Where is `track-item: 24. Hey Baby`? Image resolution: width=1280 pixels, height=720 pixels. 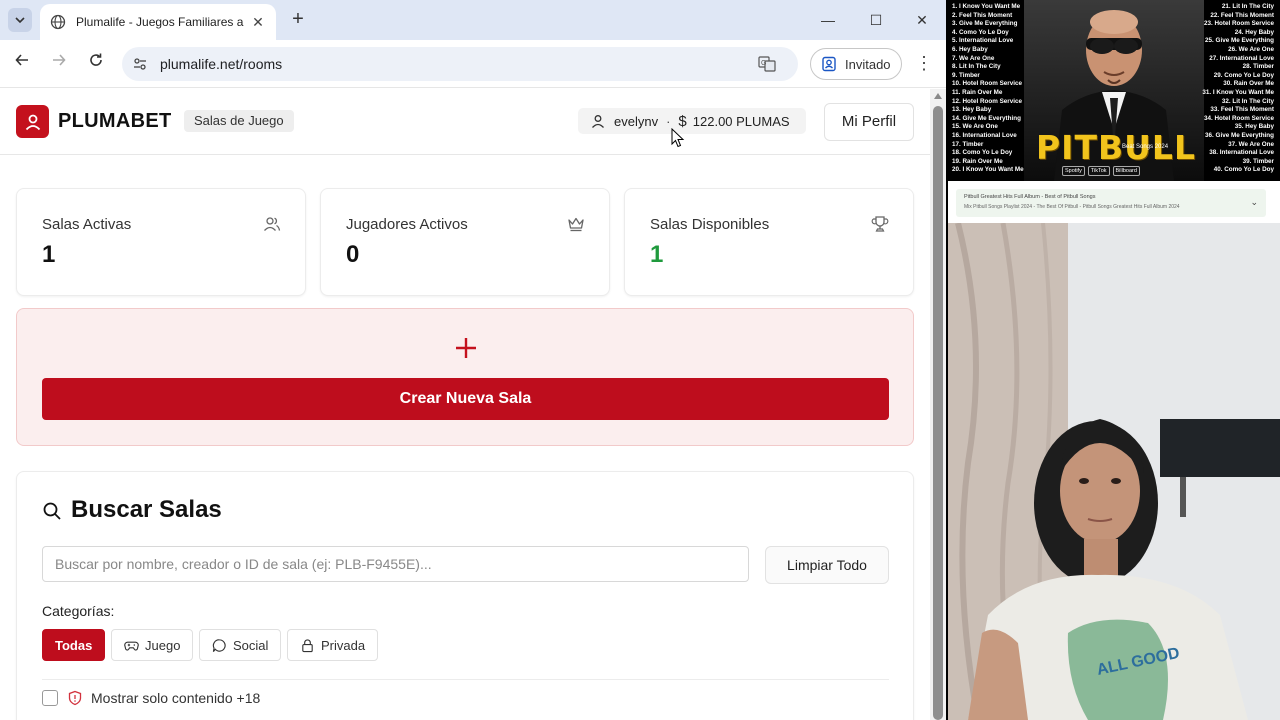
track-item: 24. Hey Baby is located at coordinates (1254, 32).